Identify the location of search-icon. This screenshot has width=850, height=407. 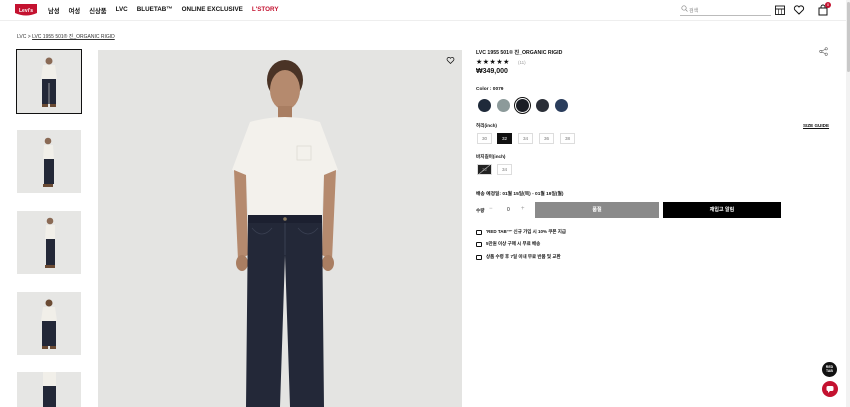
(684, 8).